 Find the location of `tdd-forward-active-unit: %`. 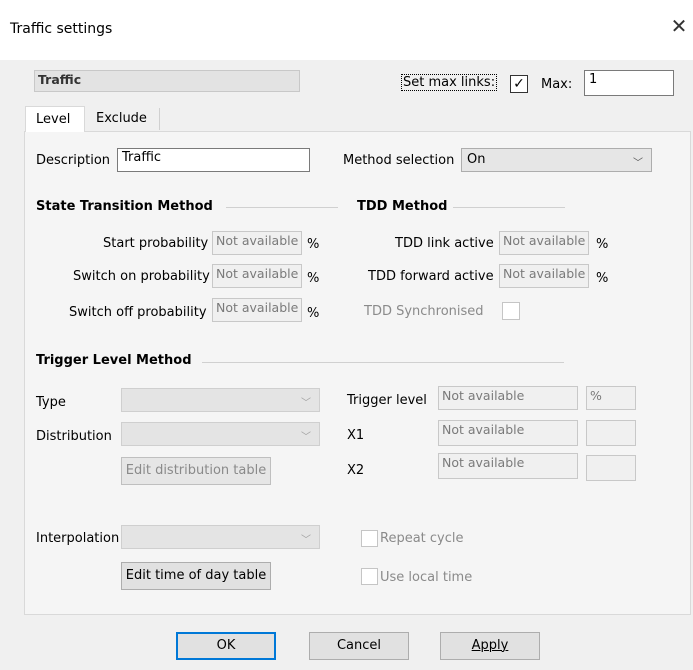

tdd-forward-active-unit: % is located at coordinates (602, 278).